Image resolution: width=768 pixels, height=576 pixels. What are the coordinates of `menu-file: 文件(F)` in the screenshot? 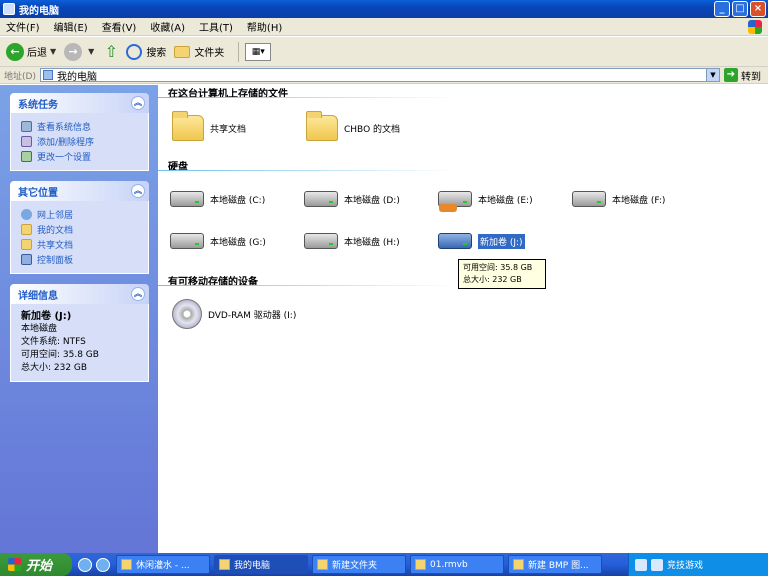 It's located at (23, 26).